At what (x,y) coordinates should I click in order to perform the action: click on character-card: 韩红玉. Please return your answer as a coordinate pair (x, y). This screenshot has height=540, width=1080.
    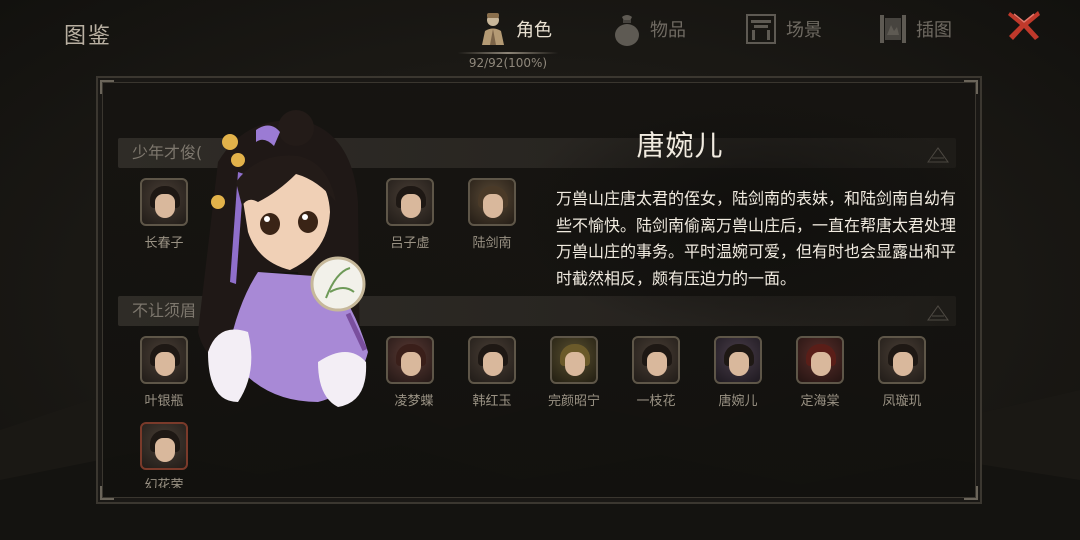
    Looking at the image, I should click on (492, 374).